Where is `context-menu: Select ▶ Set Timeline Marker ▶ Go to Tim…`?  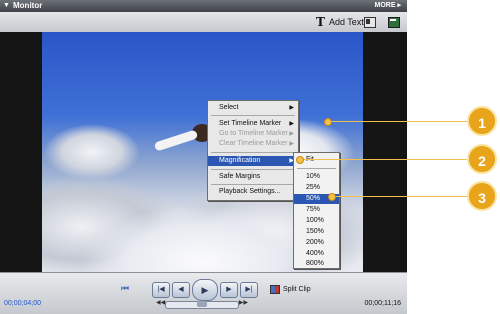
context-menu: Select ▶ Set Timeline Marker ▶ Go to Tim… is located at coordinates (253, 150).